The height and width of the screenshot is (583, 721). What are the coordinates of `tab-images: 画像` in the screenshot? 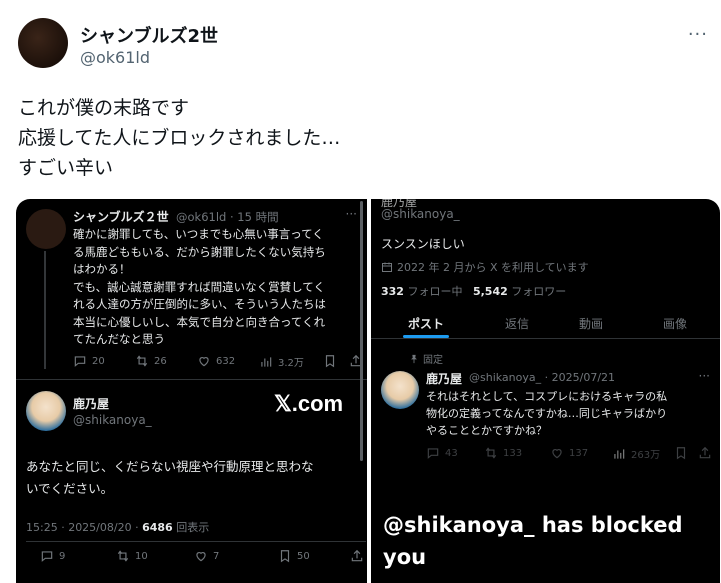 It's located at (675, 324).